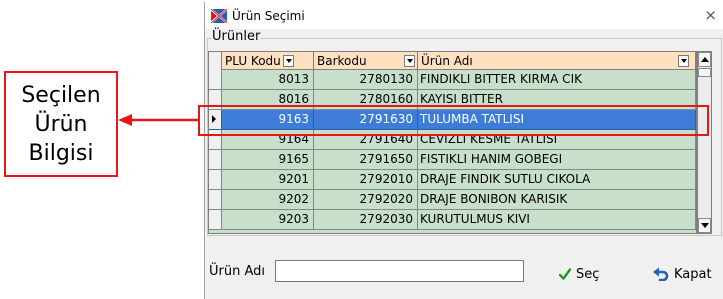  I want to click on cell-barkodu: 2792020, so click(366, 200).